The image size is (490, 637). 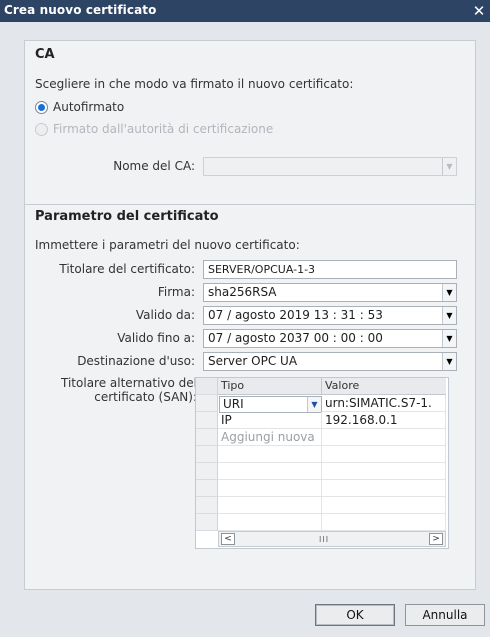 I want to click on close-icon: ✕, so click(x=479, y=11).